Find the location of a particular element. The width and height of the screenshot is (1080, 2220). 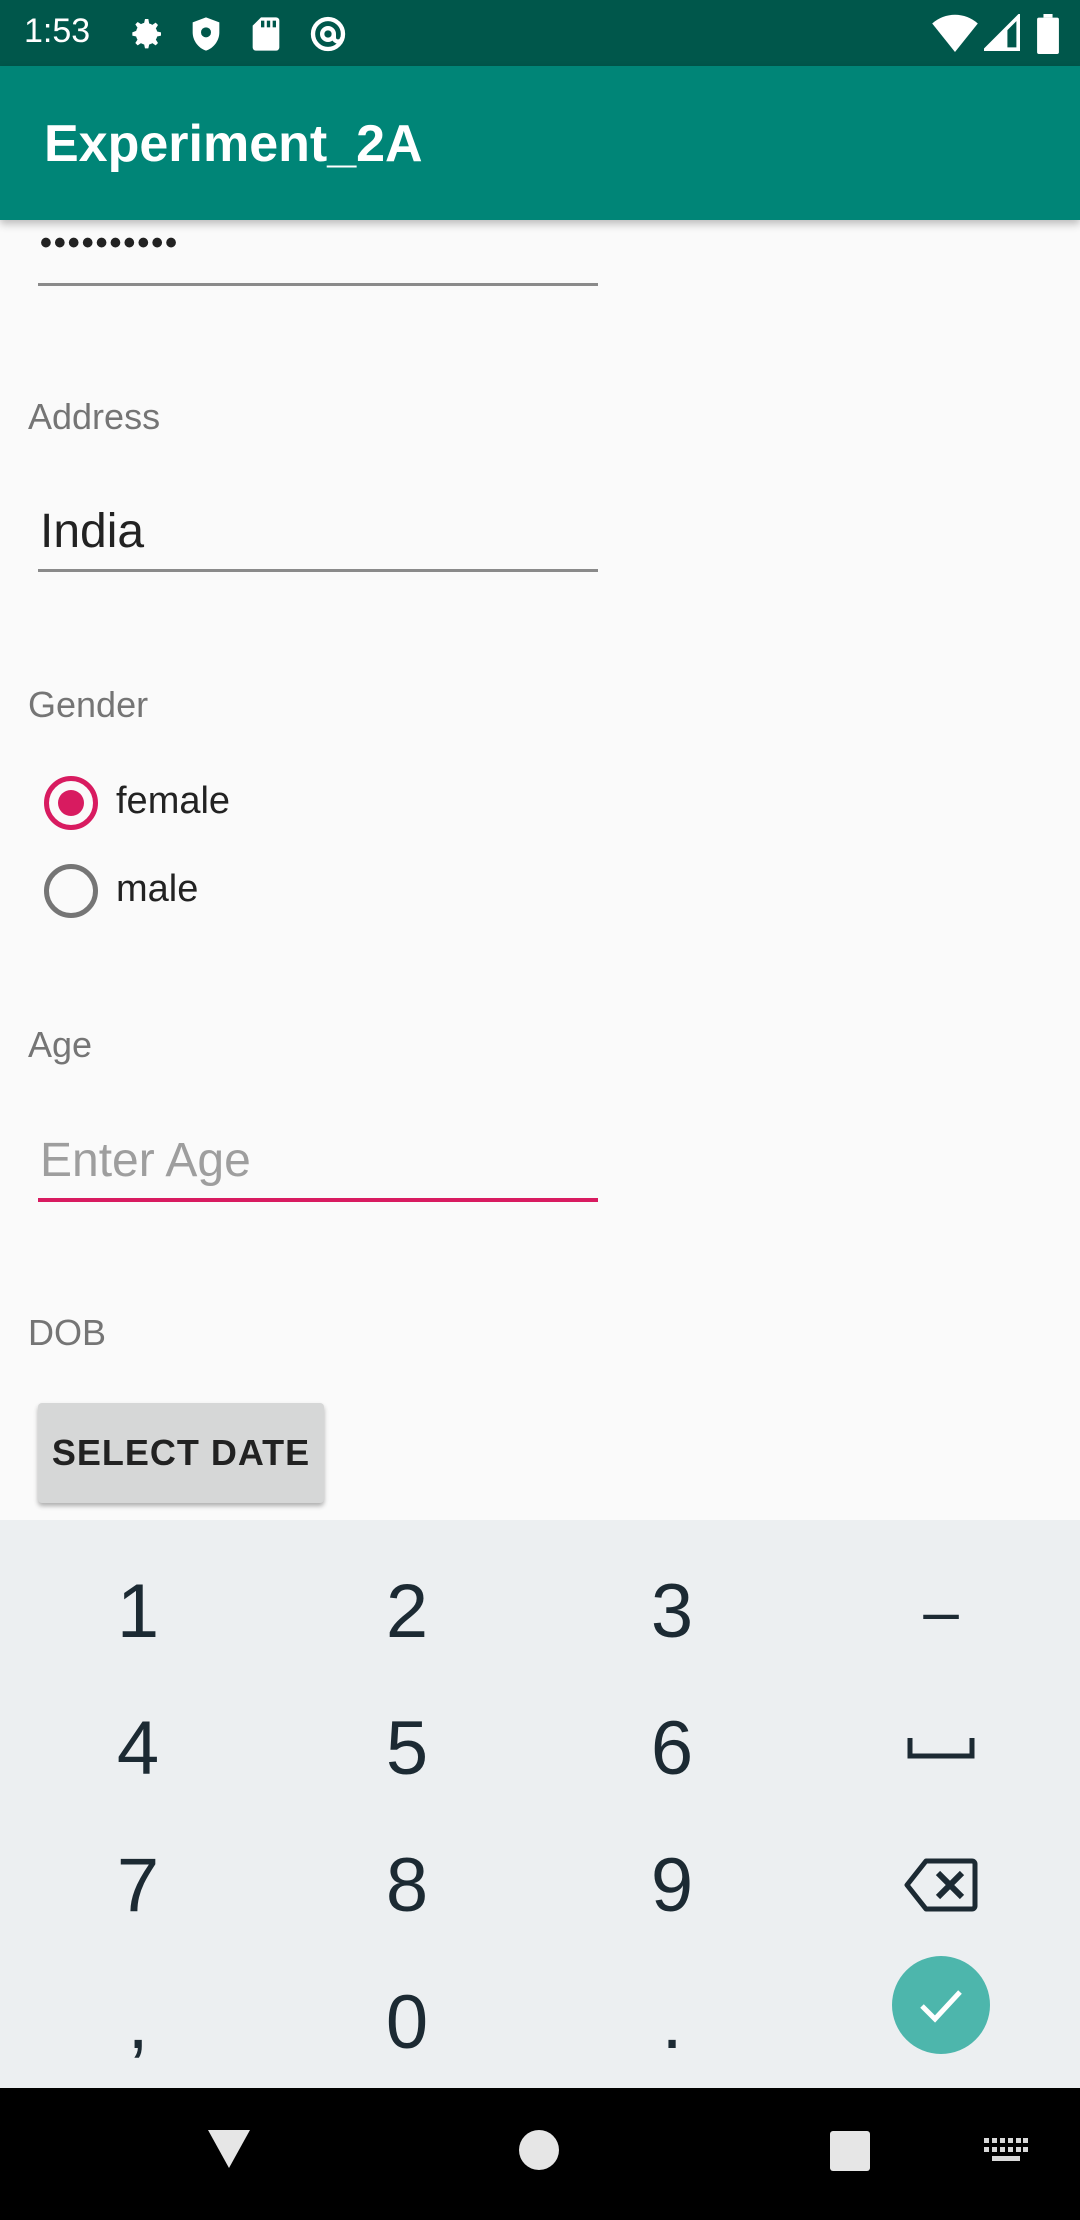

key-6: 6 is located at coordinates (672, 1748).